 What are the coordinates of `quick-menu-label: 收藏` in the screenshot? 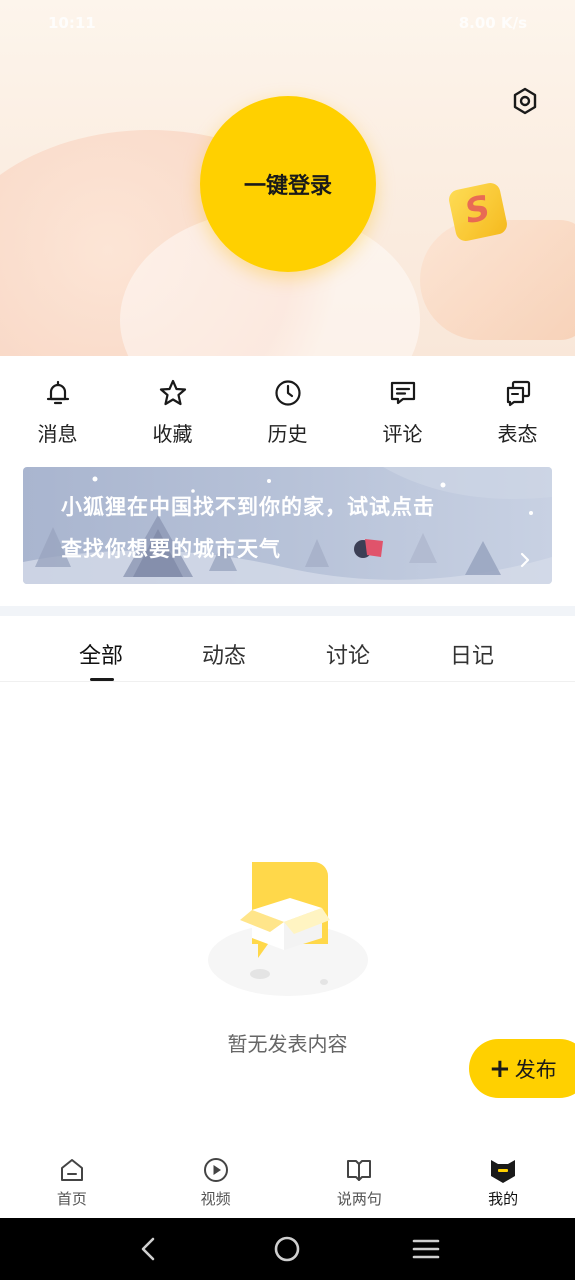 It's located at (172, 434).